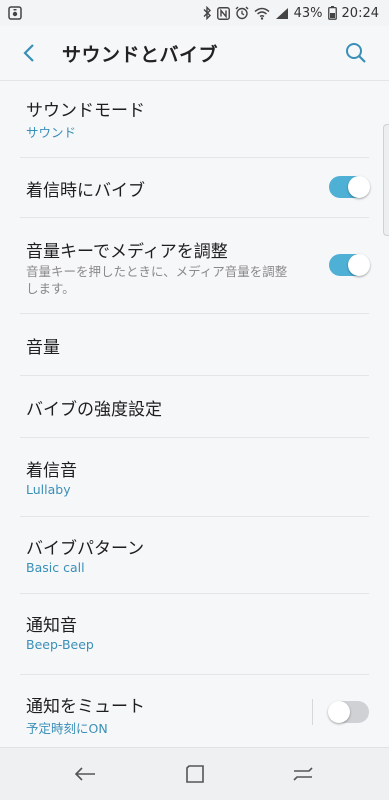 The image size is (389, 800). I want to click on setting-title: 音量キーでメディアを調整, so click(127, 252).